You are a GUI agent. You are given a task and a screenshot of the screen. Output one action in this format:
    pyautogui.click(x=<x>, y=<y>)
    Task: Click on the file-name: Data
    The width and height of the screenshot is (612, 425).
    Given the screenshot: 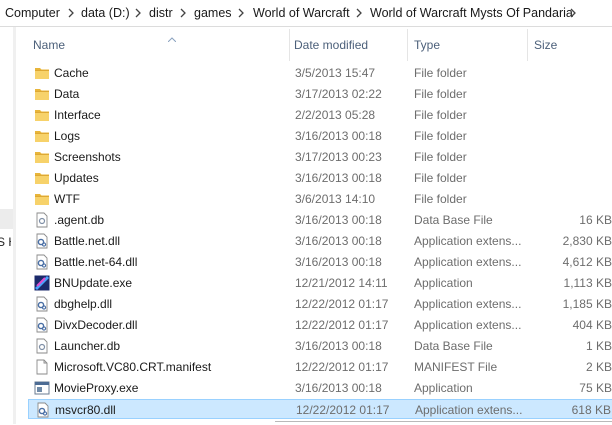 What is the action you would take?
    pyautogui.click(x=67, y=94)
    